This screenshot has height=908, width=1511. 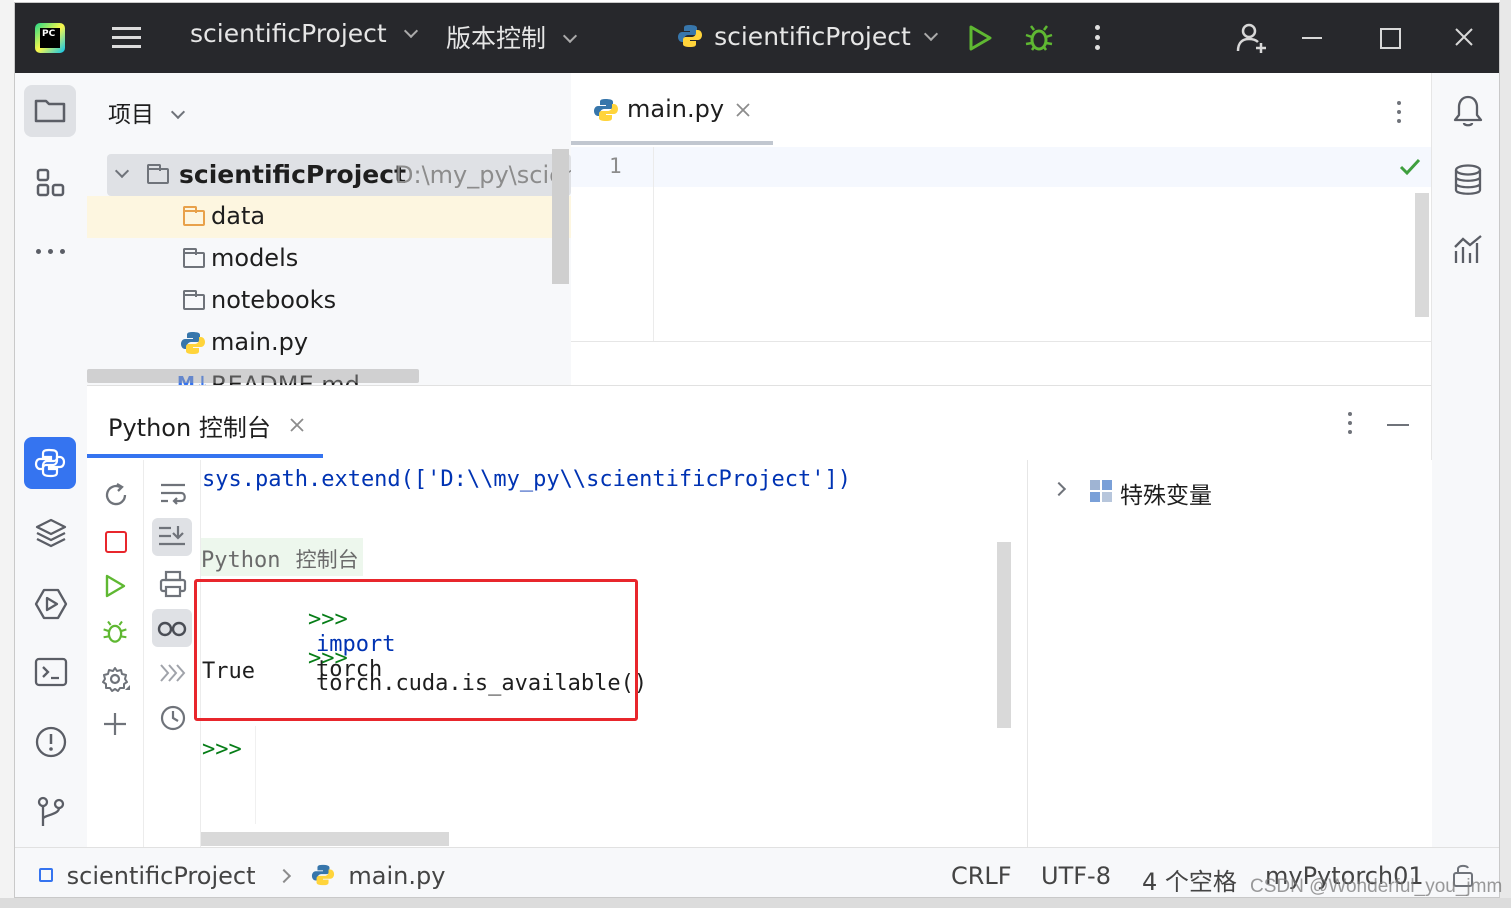 What do you see at coordinates (7, 454) in the screenshot?
I see `desktop-edge-left` at bounding box center [7, 454].